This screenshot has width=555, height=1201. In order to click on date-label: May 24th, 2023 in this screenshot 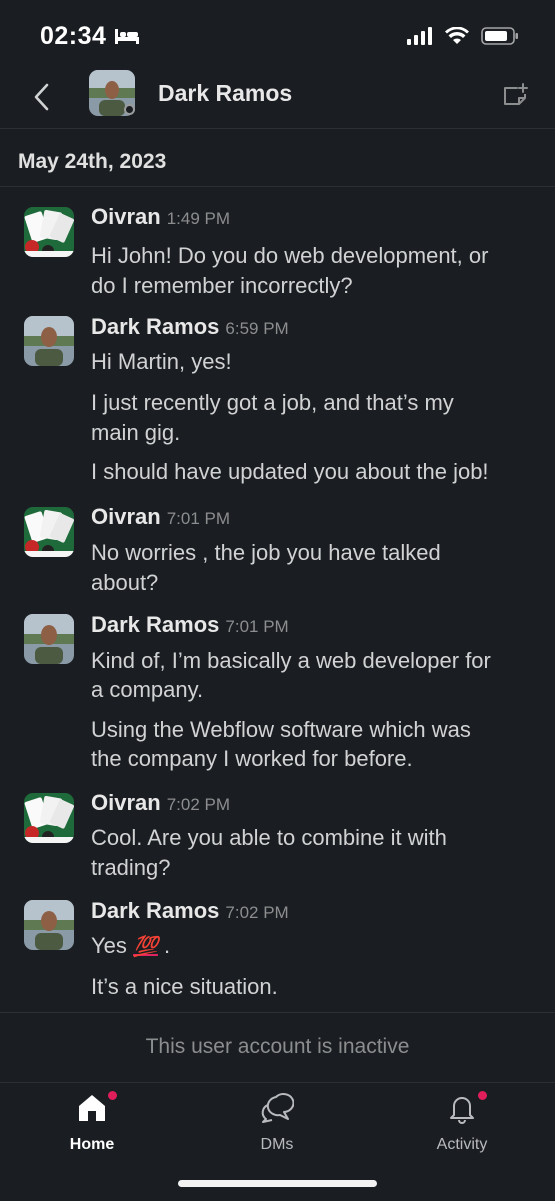, I will do `click(92, 161)`.